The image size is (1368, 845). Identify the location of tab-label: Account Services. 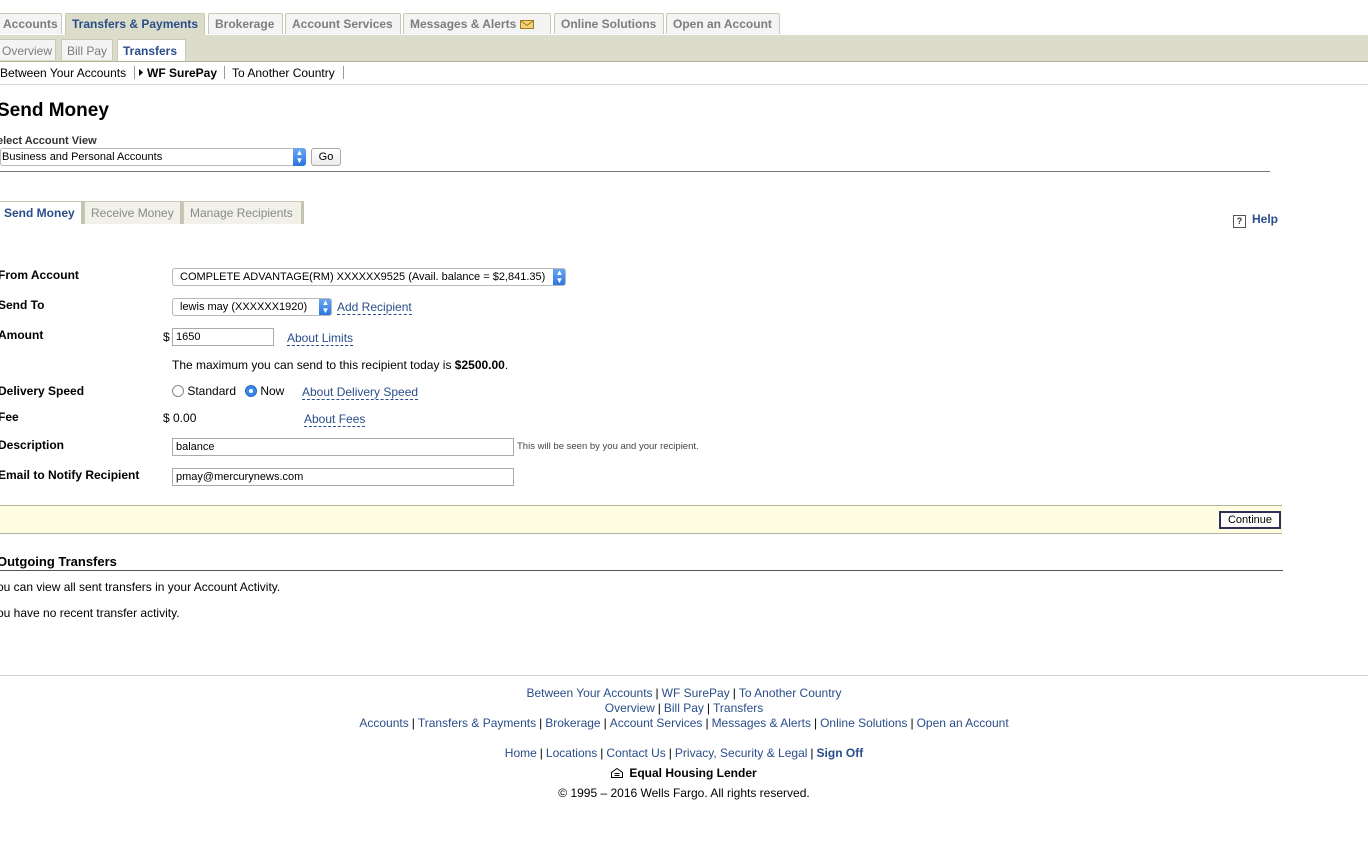
(342, 24).